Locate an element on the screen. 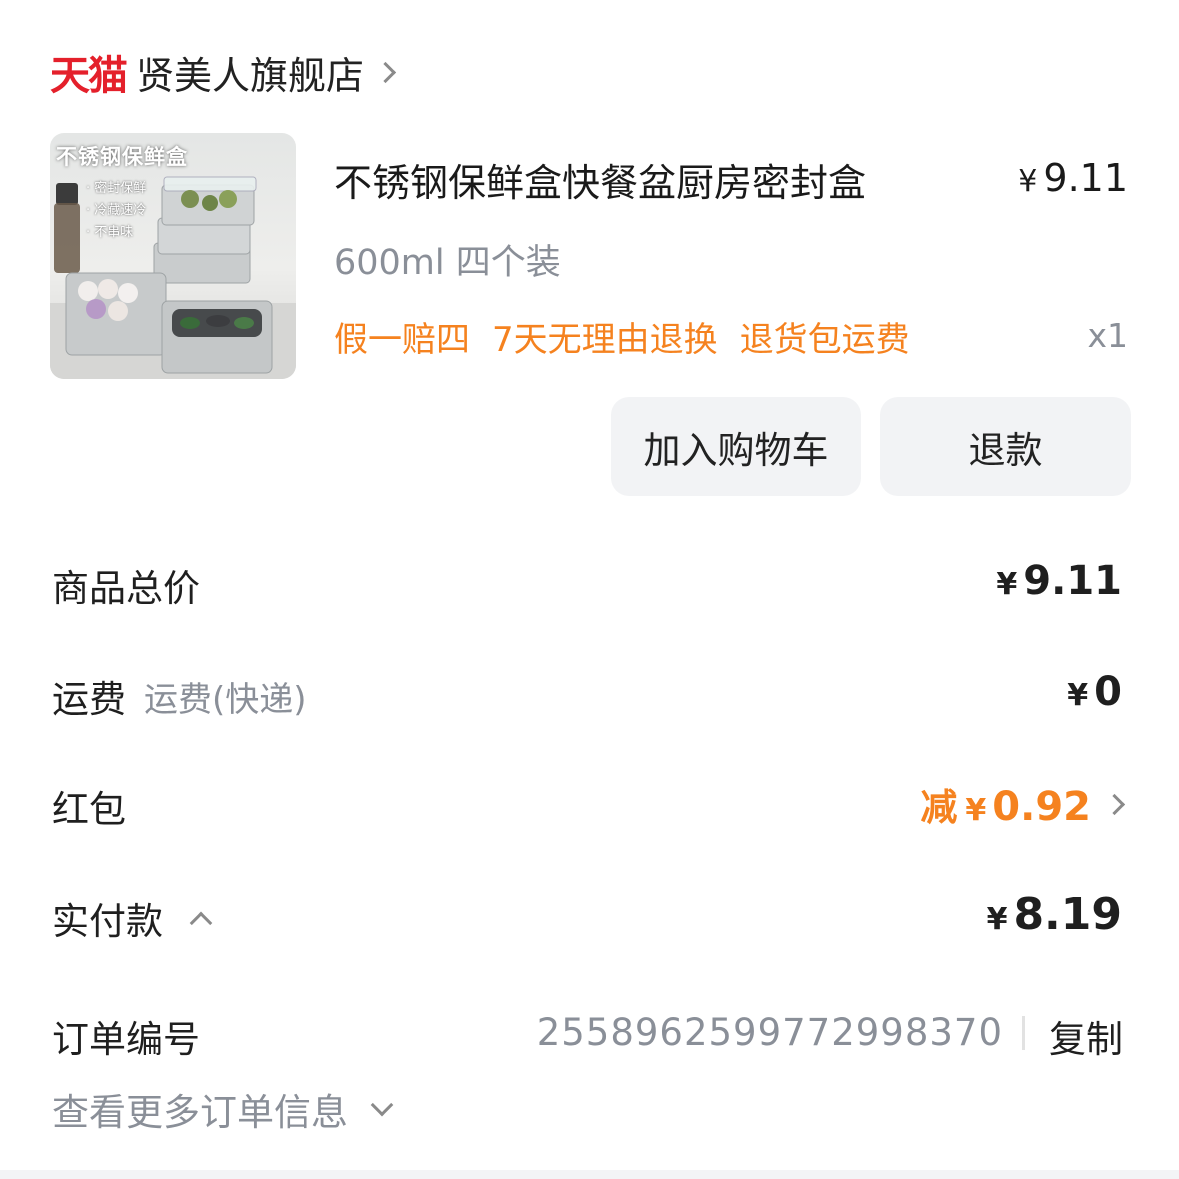  add-to-cart-button: 加入购物车 is located at coordinates (736, 446).